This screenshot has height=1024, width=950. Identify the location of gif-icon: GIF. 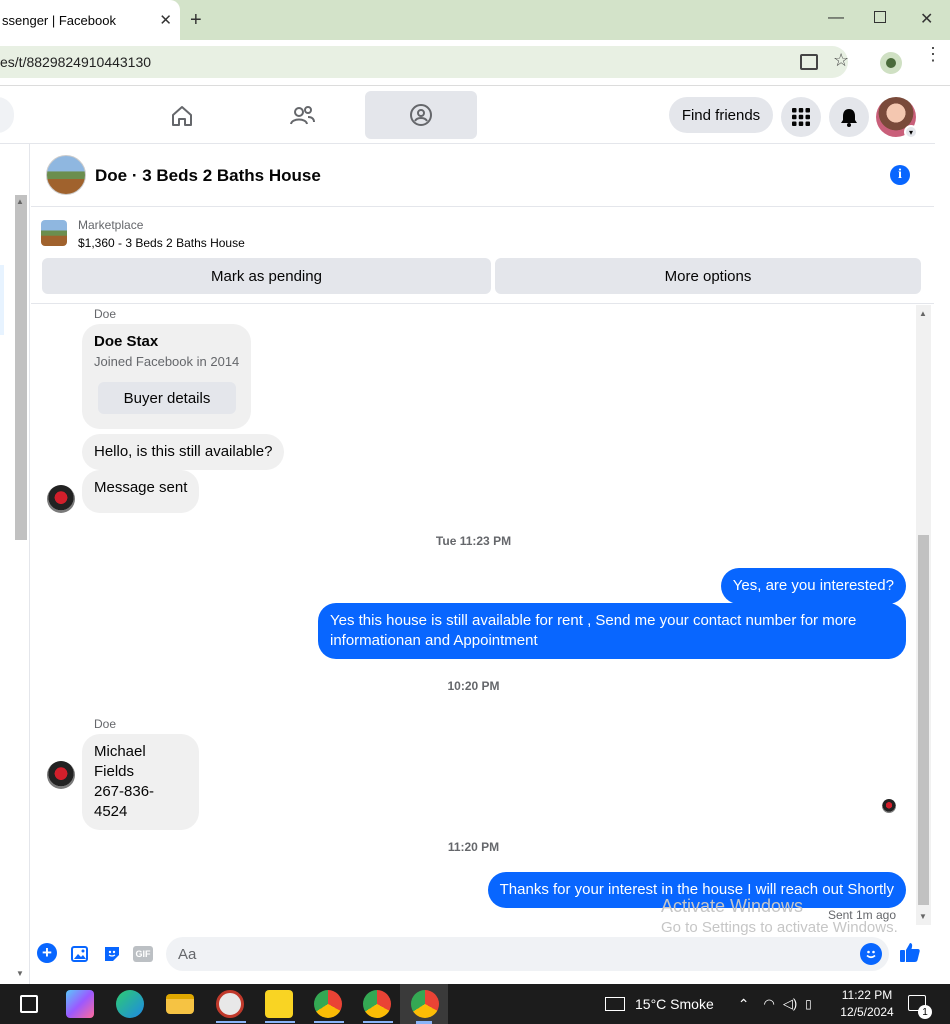
(143, 954).